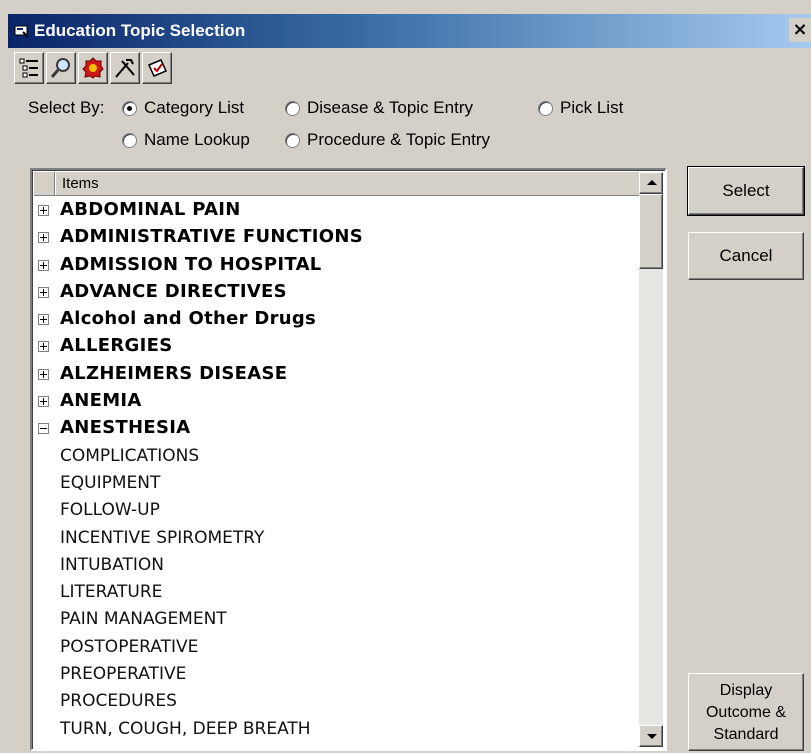 Image resolution: width=811 pixels, height=753 pixels. I want to click on category-label: ABDOMINAL PAIN, so click(150, 209).